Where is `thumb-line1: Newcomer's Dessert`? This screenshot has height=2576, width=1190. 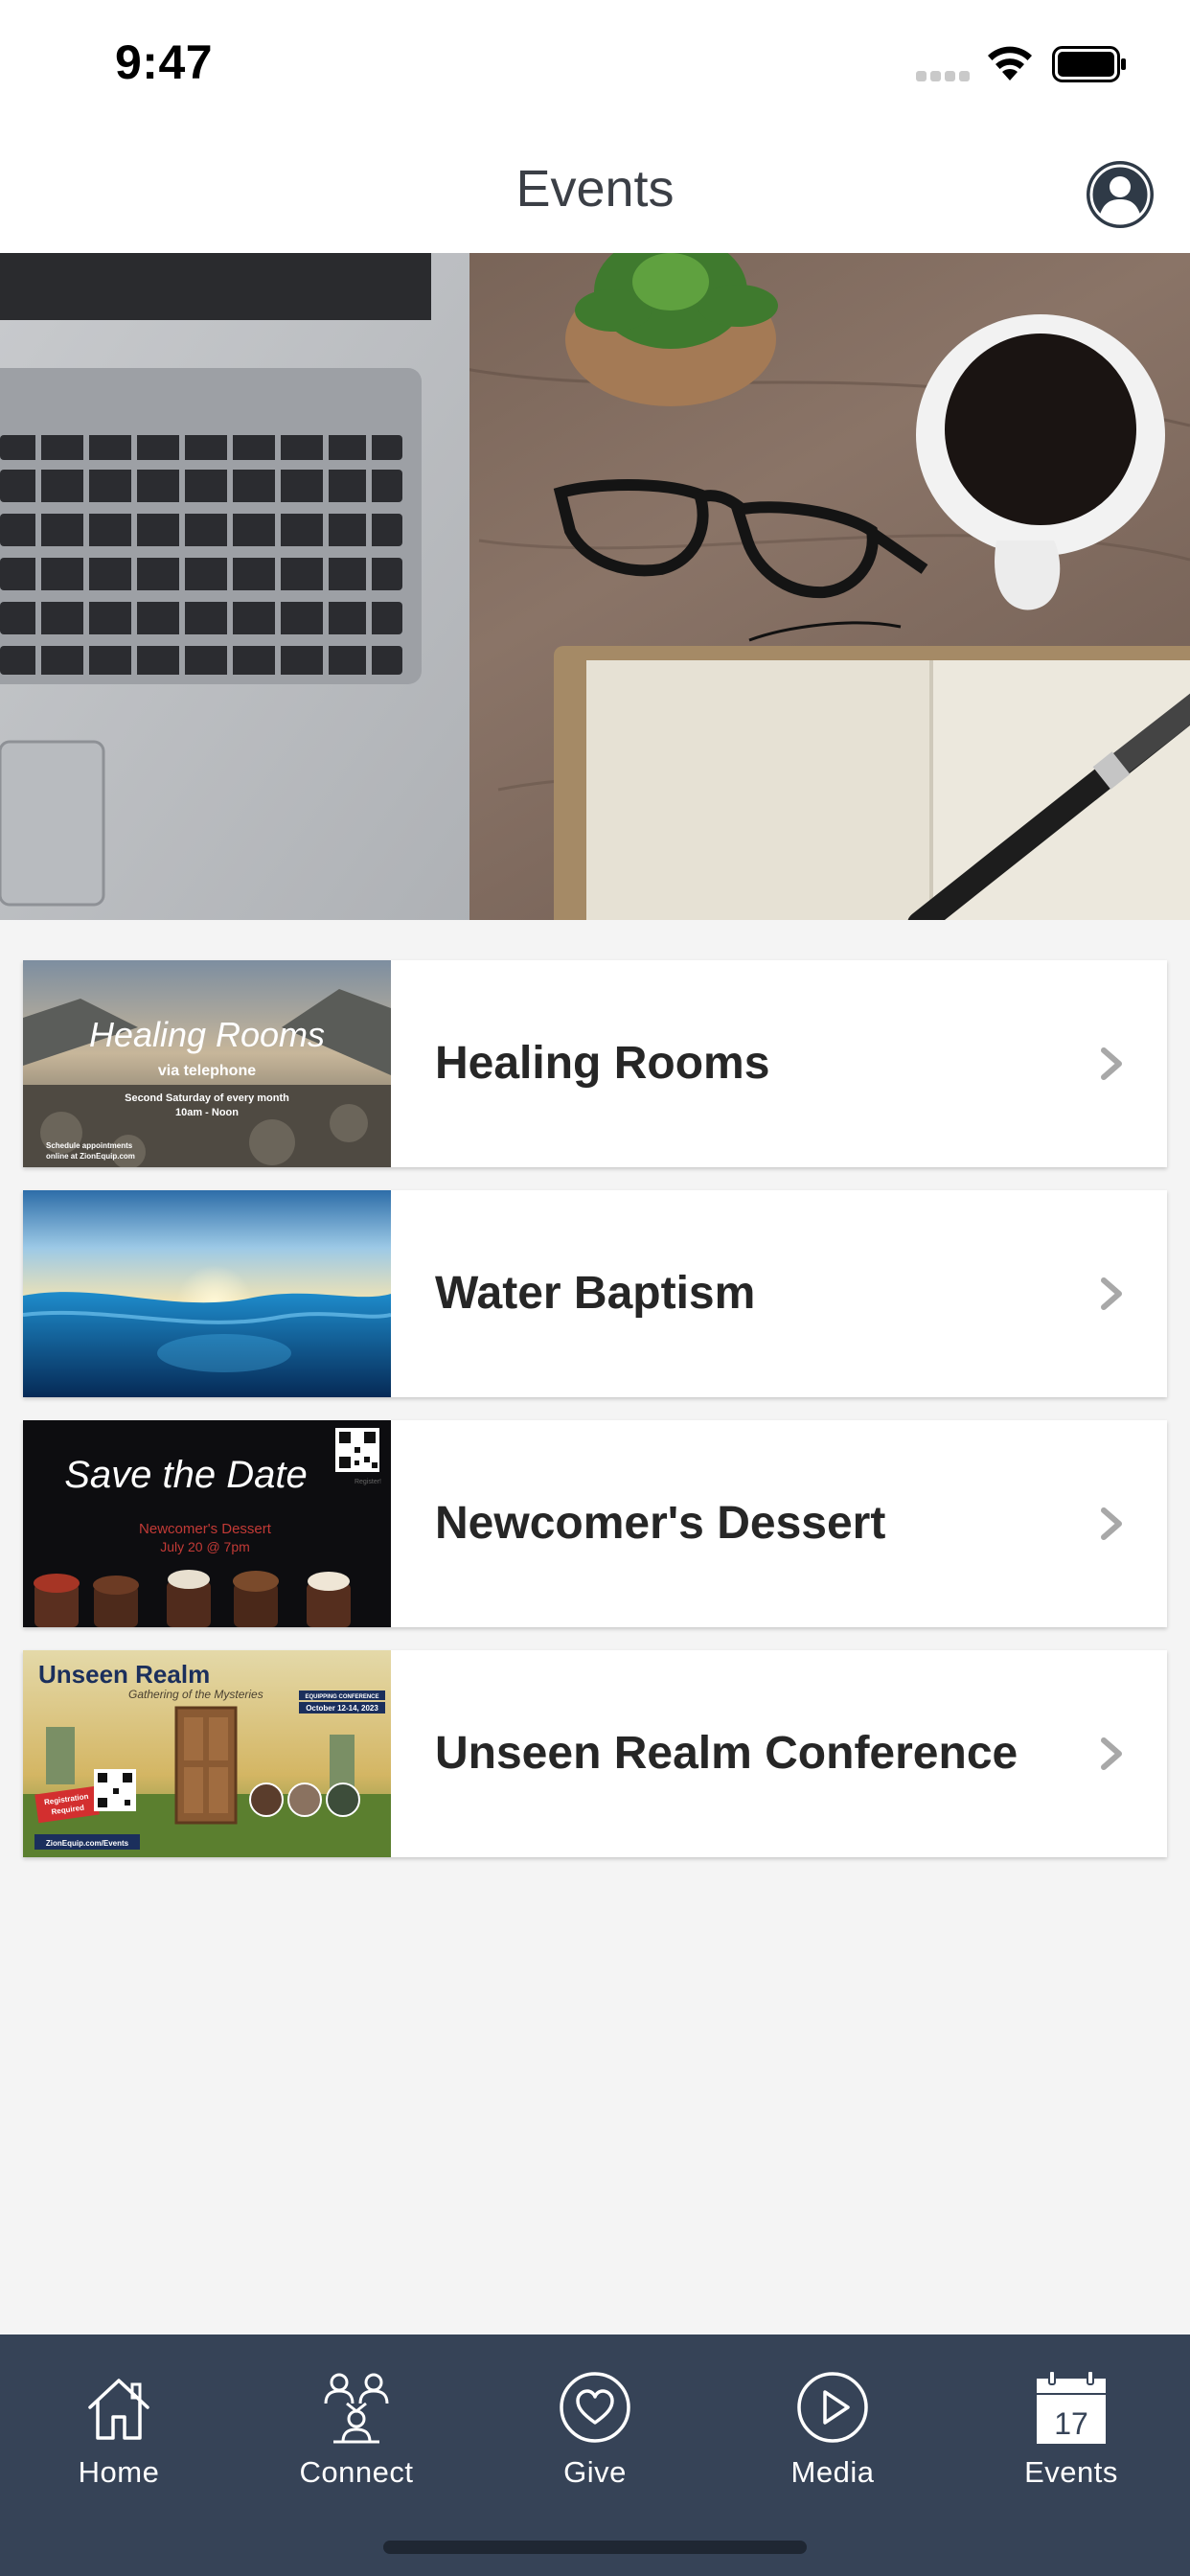
thumb-line1: Newcomer's Dessert is located at coordinates (206, 1529).